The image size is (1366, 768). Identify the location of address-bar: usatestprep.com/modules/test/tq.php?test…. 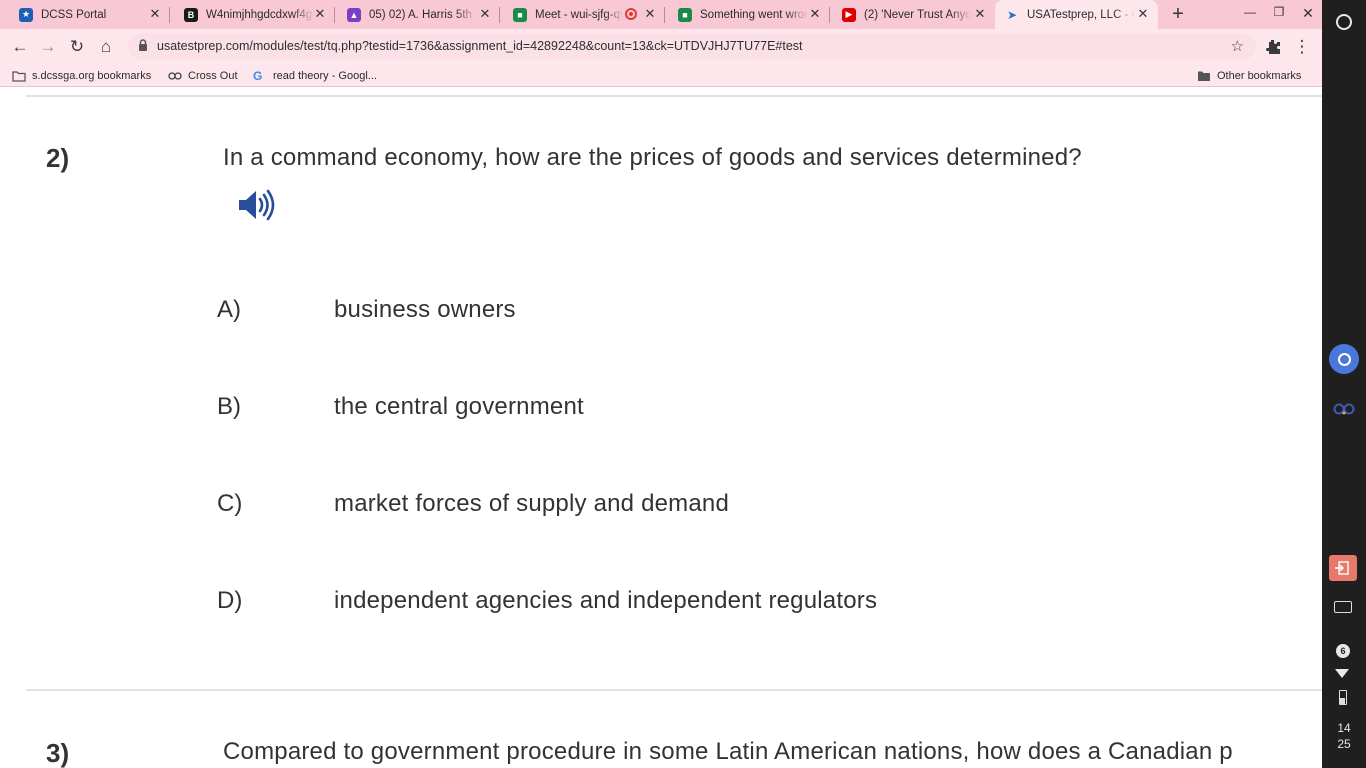
(692, 46).